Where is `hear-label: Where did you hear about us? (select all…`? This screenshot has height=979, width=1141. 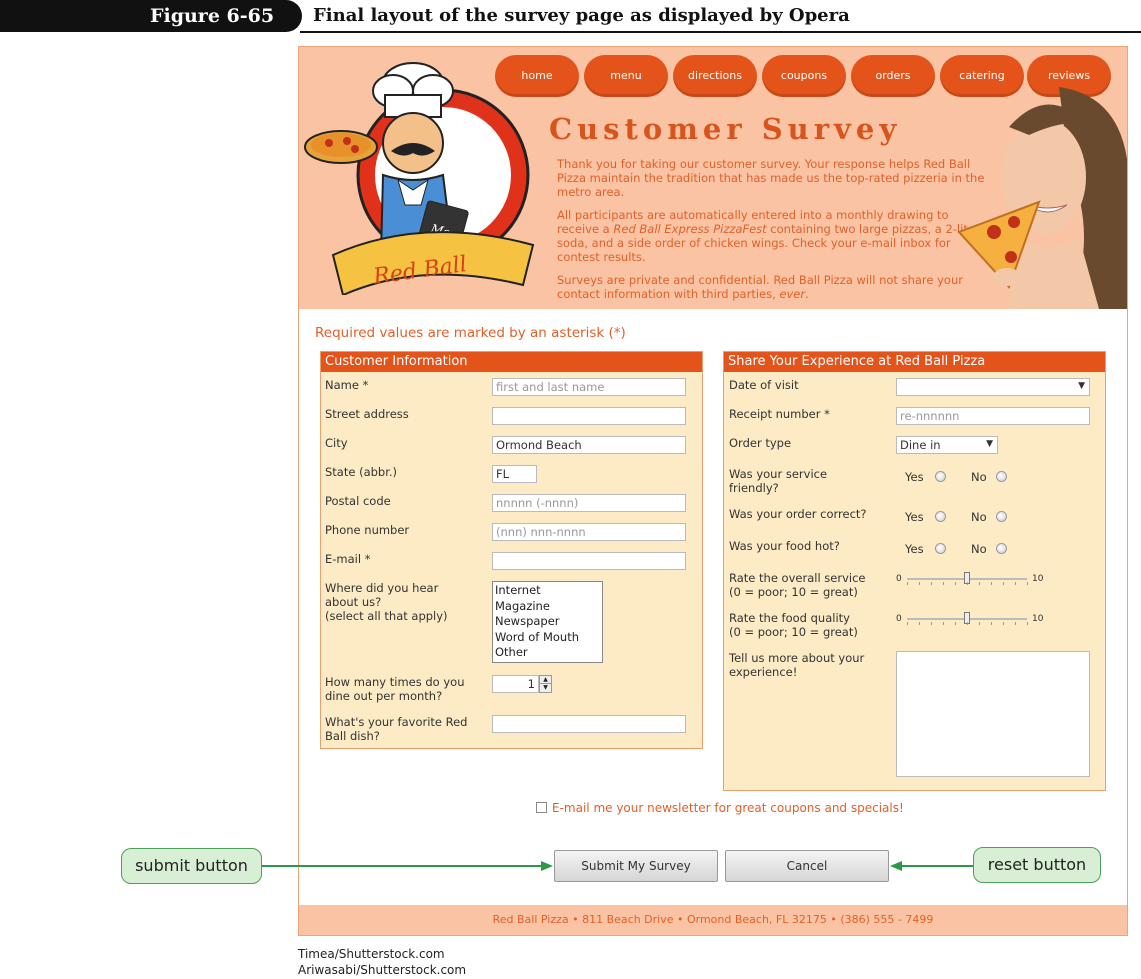
hear-label: Where did you hear about us? (select all… is located at coordinates (386, 602).